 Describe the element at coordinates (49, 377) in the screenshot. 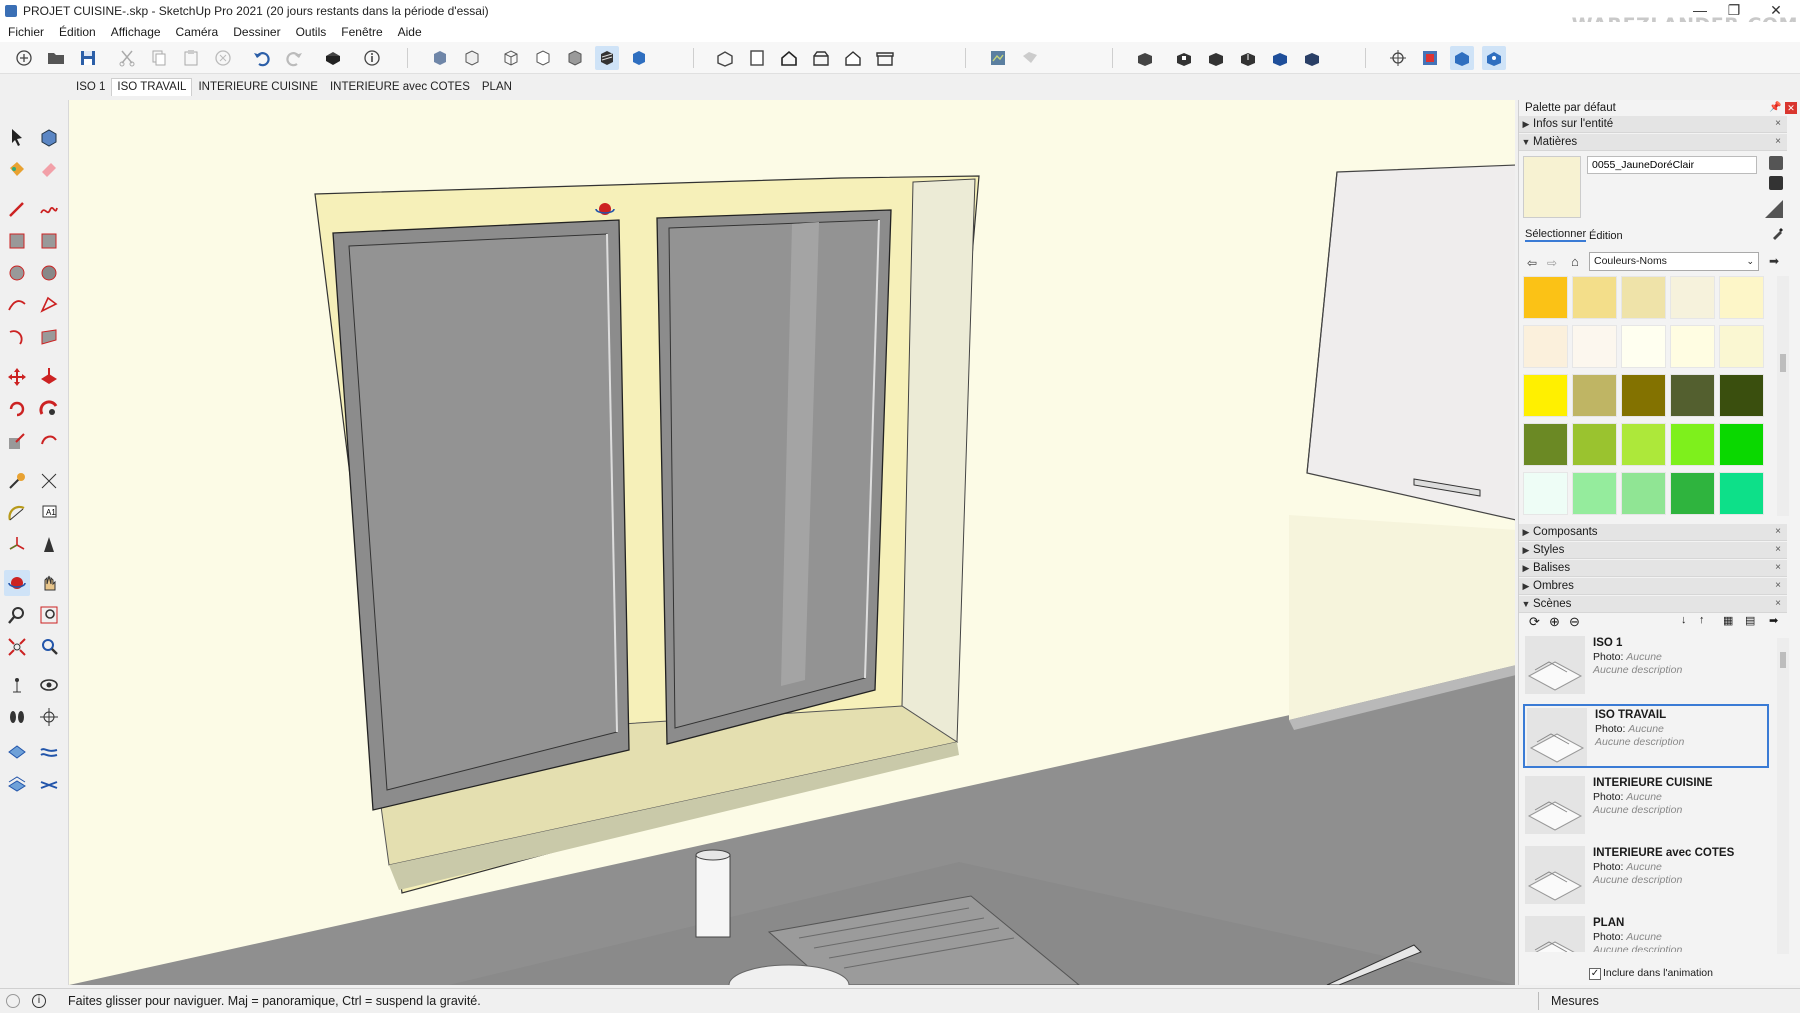

I see `push-pull-icon` at that location.